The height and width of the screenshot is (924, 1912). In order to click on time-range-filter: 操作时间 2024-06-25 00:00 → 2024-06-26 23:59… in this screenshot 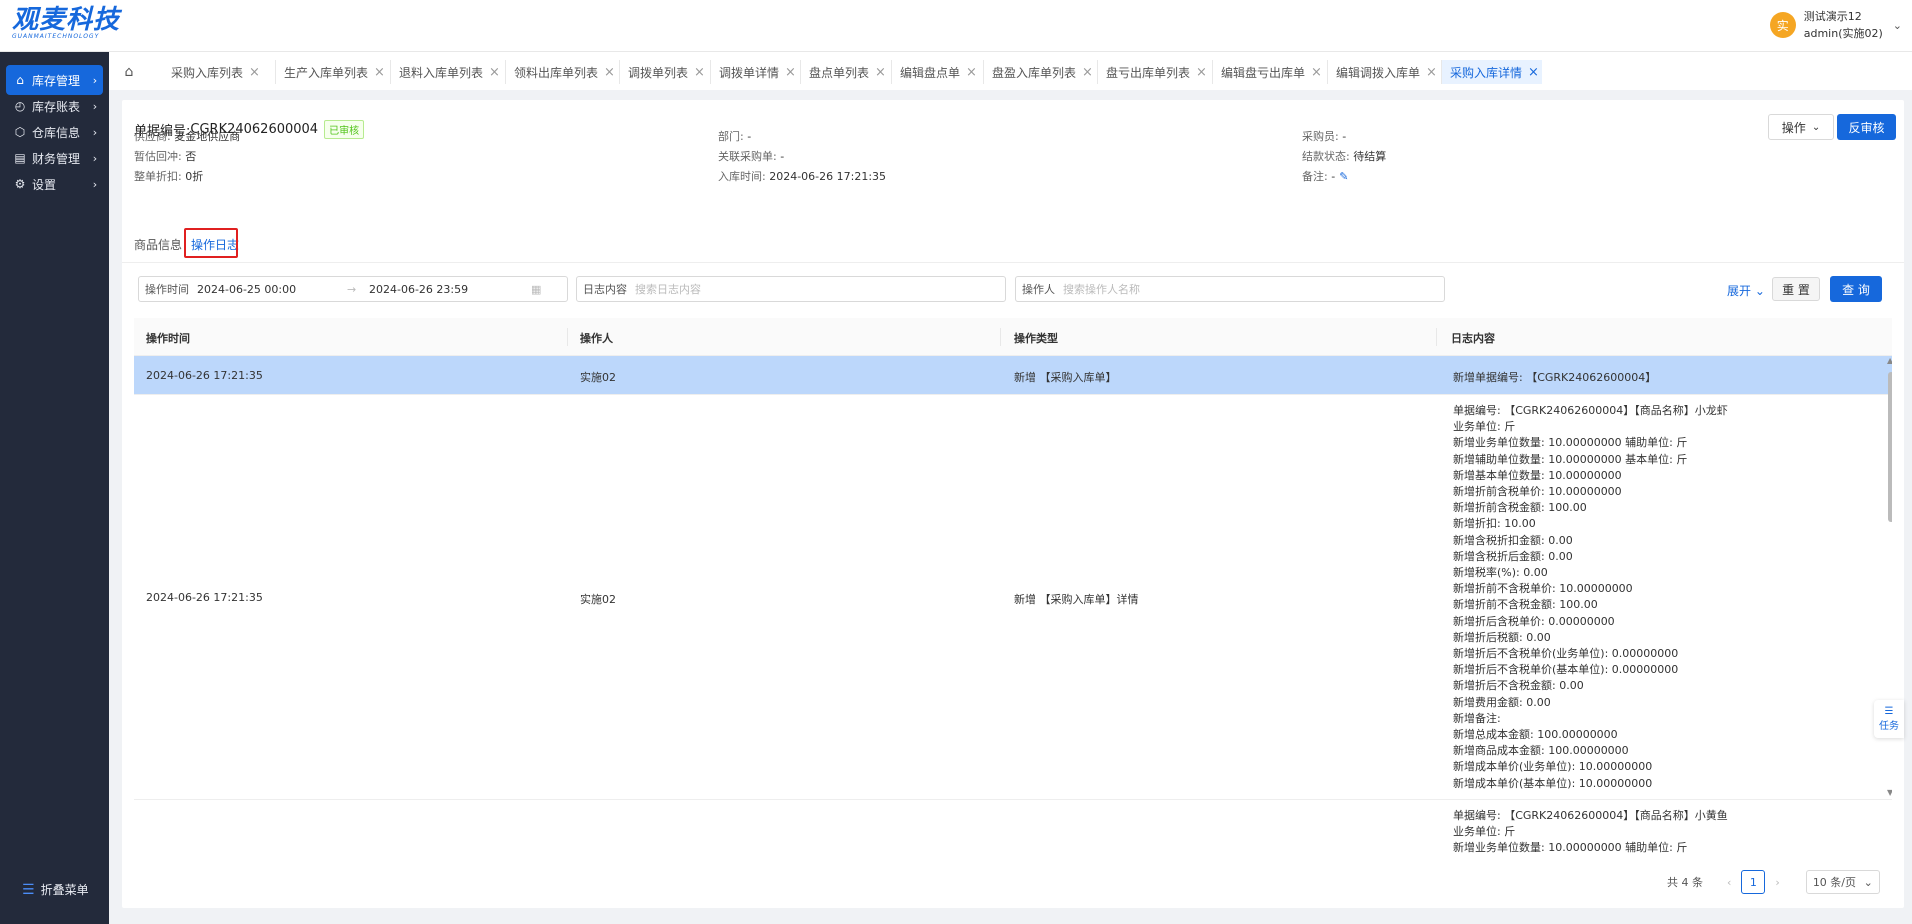, I will do `click(353, 289)`.